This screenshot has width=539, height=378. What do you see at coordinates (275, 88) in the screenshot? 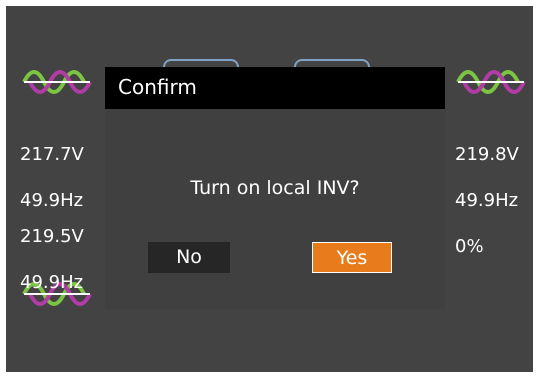
I see `dialog-title-bar: Confirm` at bounding box center [275, 88].